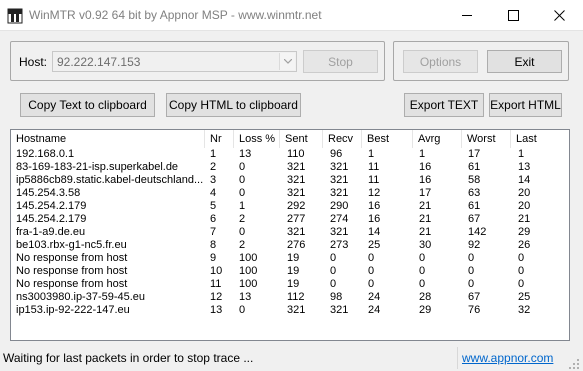 This screenshot has height=371, width=583. I want to click on column-header-hostname: Hostname, so click(108, 139).